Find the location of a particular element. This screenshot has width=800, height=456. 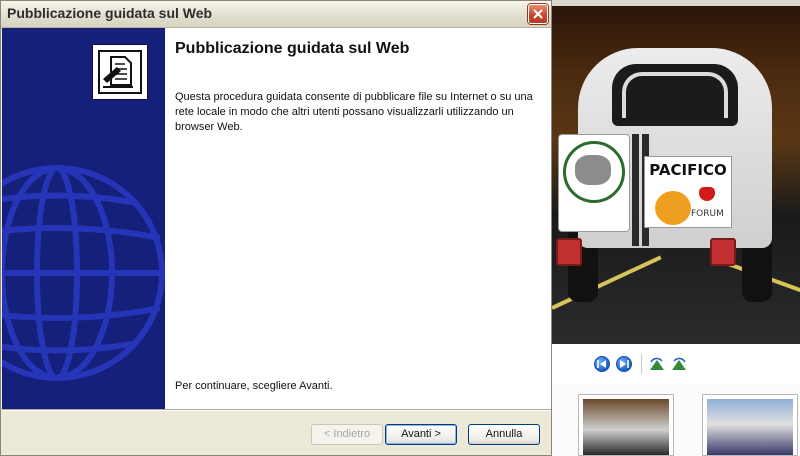

roll-bar is located at coordinates (675, 95).